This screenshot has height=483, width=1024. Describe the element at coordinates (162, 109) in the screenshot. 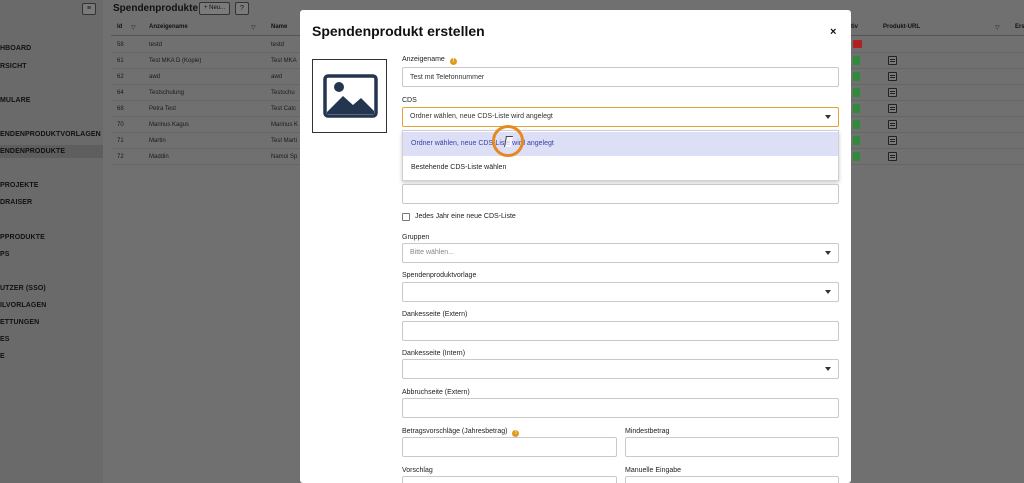

I see `cell-anzeigename: Petra Test` at that location.